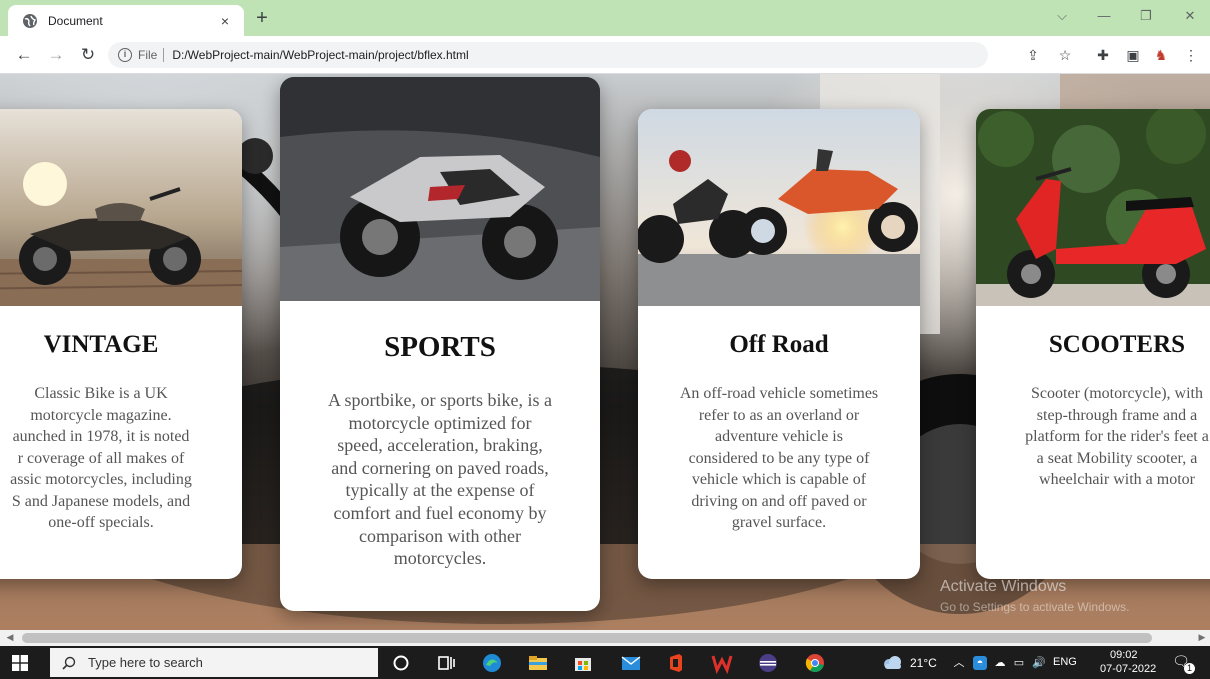 This screenshot has height=679, width=1210. What do you see at coordinates (923, 663) in the screenshot?
I see `weather-temperature: 21°C` at bounding box center [923, 663].